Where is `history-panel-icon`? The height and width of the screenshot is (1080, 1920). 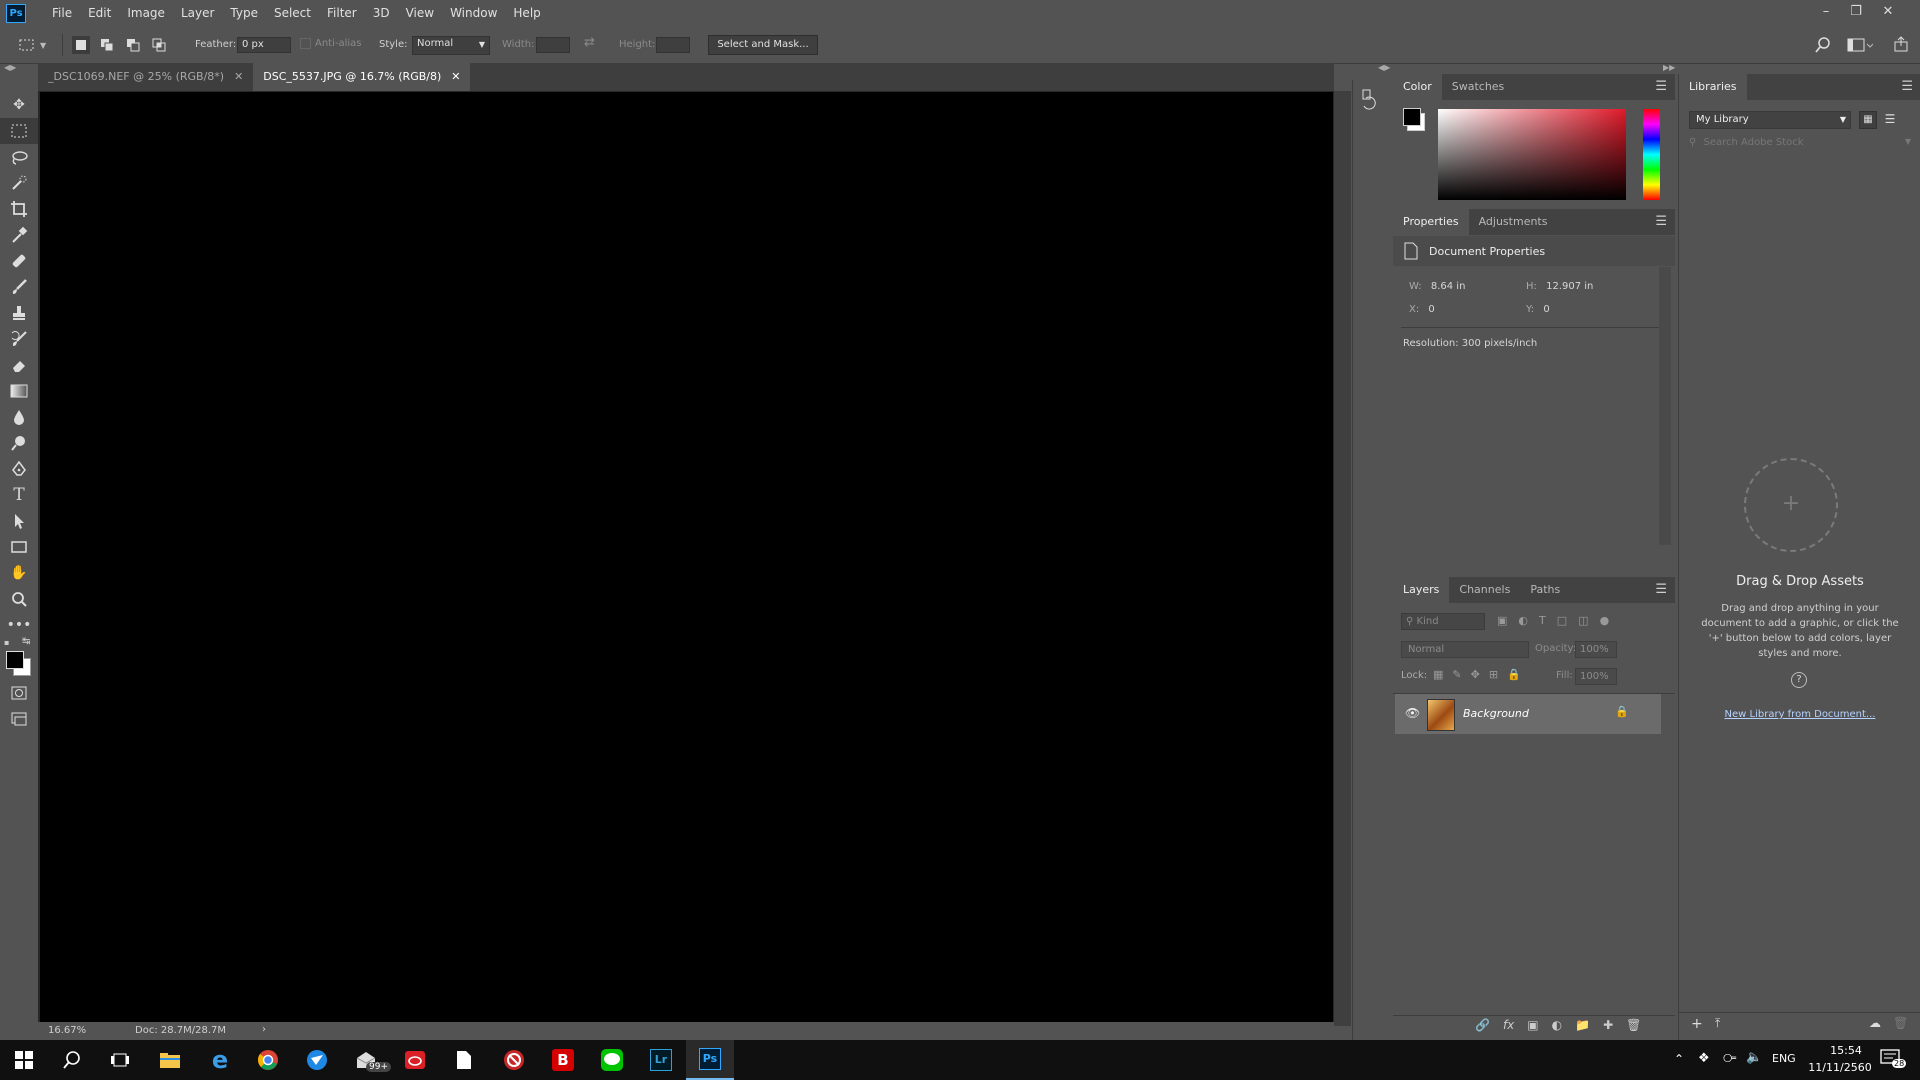
history-panel-icon is located at coordinates (1377, 100).